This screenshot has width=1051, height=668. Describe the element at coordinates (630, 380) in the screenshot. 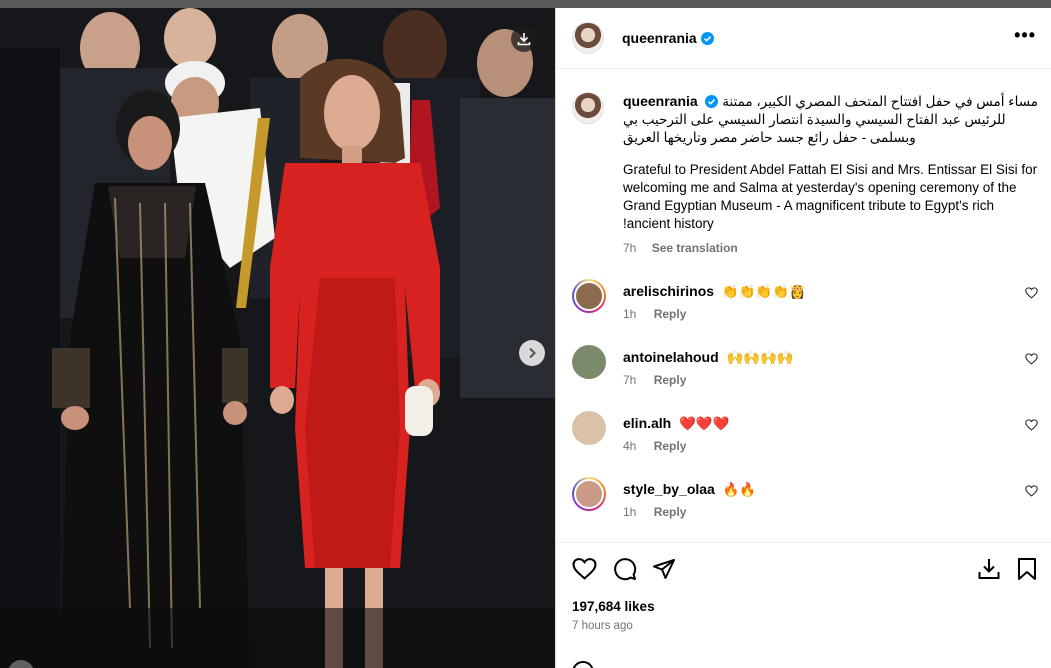

I see `comment-time: 7h` at that location.